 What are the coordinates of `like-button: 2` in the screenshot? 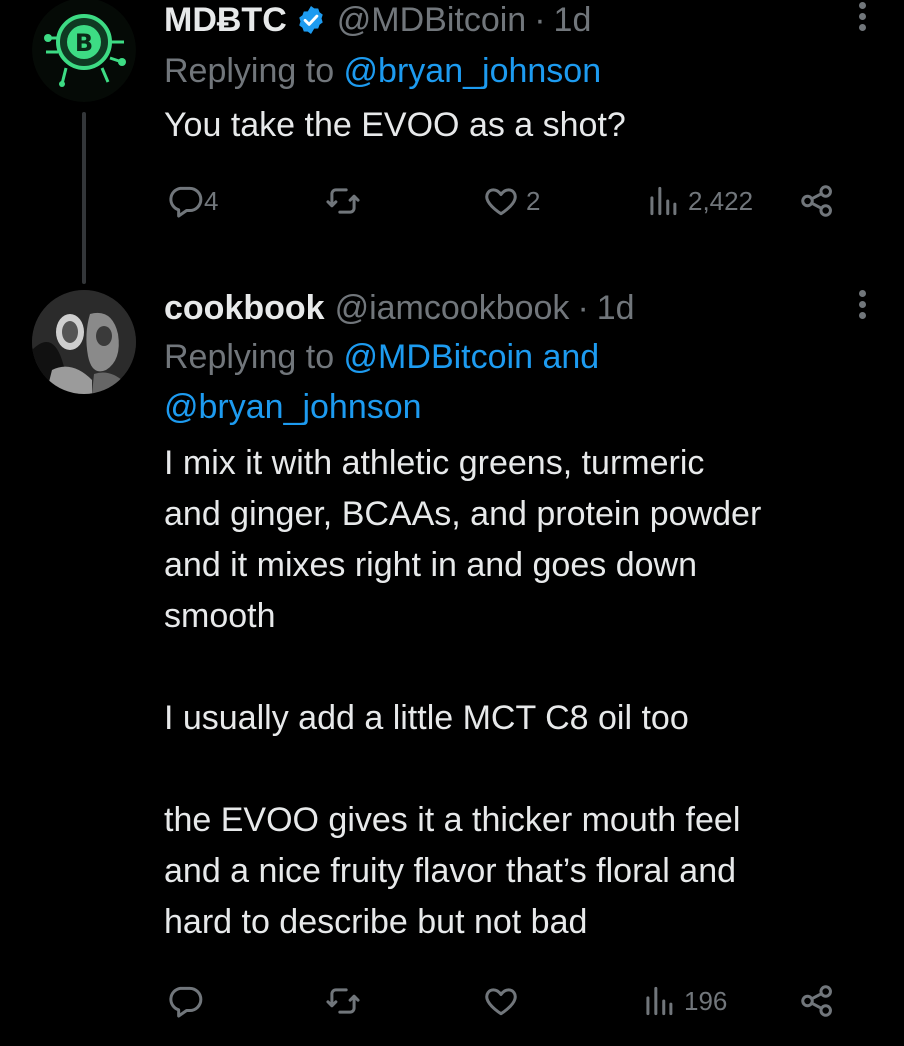 It's located at (511, 201).